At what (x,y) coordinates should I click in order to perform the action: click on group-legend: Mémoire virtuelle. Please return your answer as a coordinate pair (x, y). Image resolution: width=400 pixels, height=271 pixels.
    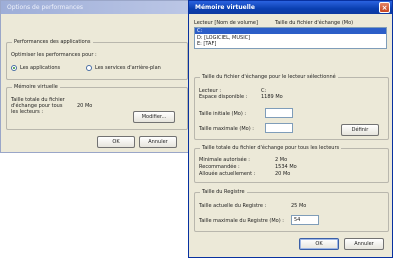
    Looking at the image, I should click on (36, 87).